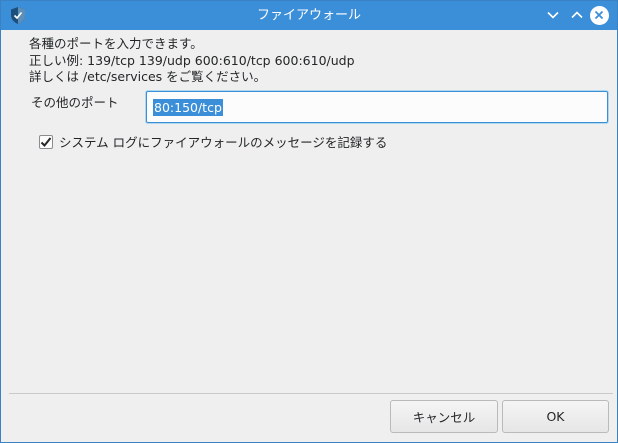  What do you see at coordinates (377, 107) in the screenshot?
I see `other-ports-input: 80:150/tcp` at bounding box center [377, 107].